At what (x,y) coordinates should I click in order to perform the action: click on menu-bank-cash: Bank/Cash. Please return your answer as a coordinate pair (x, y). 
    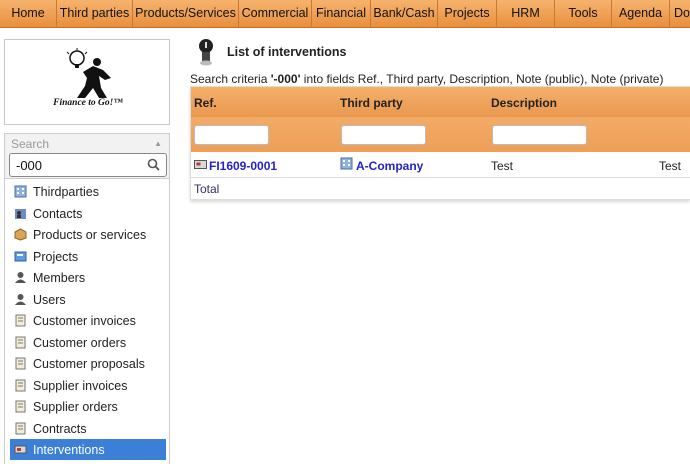
    Looking at the image, I should click on (404, 14).